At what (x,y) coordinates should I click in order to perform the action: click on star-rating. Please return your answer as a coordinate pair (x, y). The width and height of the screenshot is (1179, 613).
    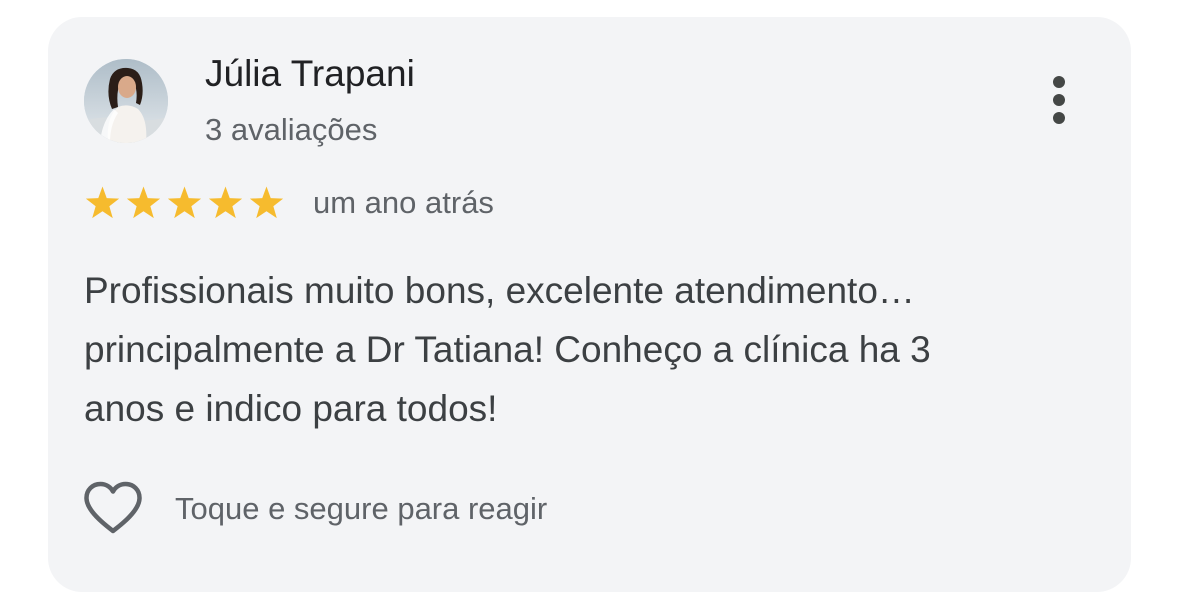
    Looking at the image, I should click on (184, 203).